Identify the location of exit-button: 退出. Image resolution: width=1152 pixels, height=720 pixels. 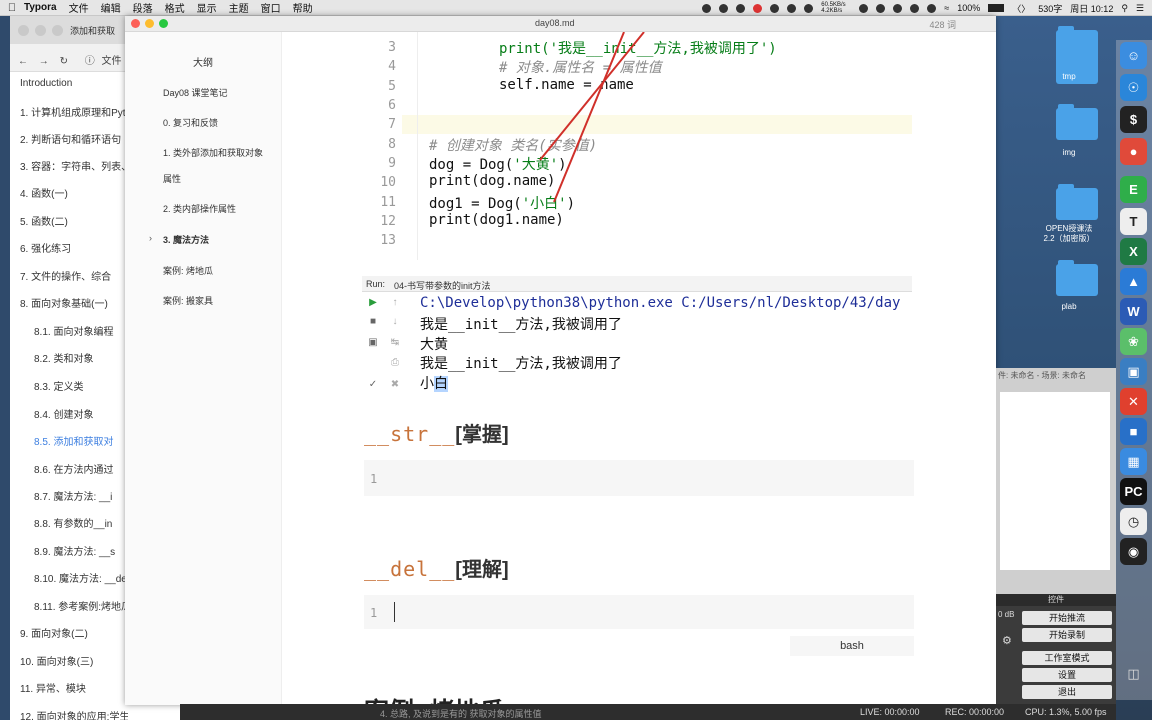
(1067, 692).